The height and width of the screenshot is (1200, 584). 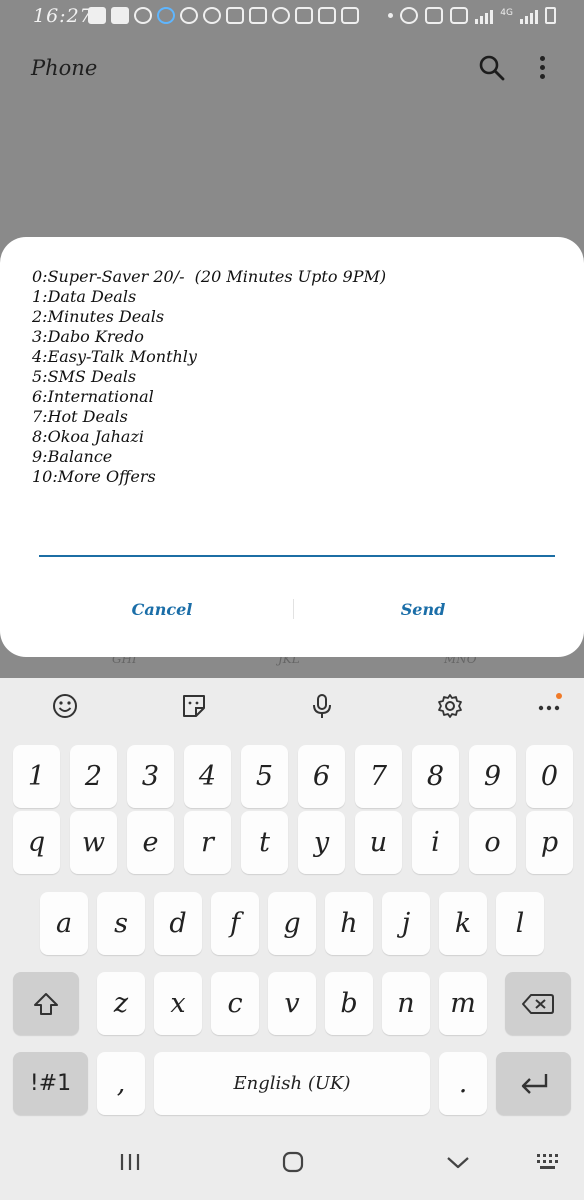 I want to click on key-e: e, so click(x=150, y=842).